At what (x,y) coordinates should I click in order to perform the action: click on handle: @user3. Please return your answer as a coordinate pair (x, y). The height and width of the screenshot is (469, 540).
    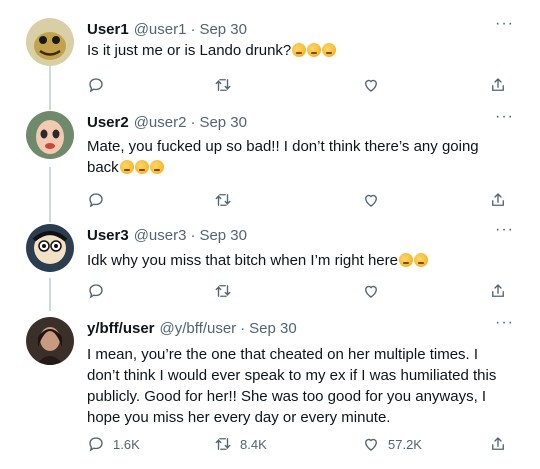
    Looking at the image, I should click on (160, 235).